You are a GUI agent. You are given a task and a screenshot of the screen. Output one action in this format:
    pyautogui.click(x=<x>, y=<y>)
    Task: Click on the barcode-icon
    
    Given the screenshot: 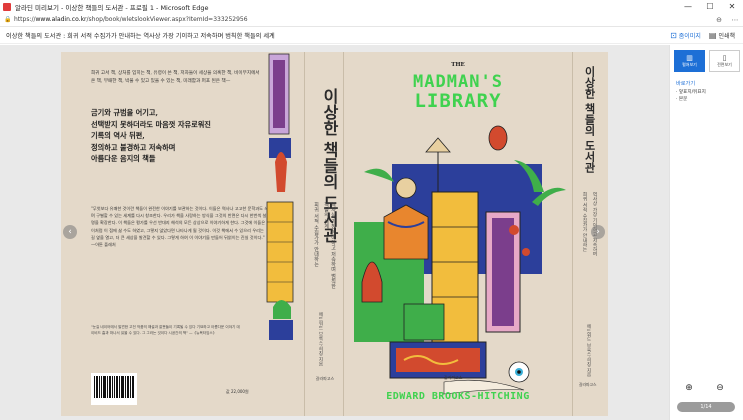 What is the action you would take?
    pyautogui.click(x=114, y=389)
    